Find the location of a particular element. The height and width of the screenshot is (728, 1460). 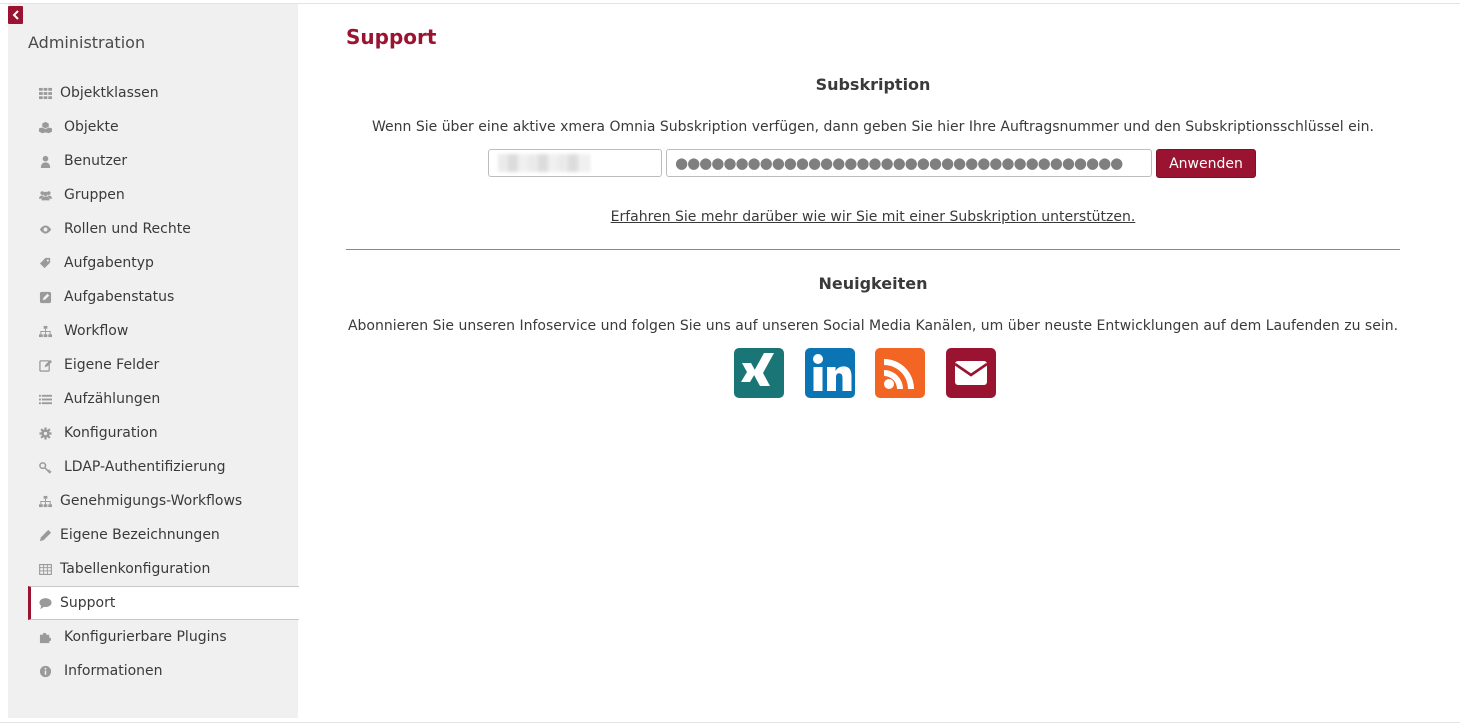

linkedin-link is located at coordinates (830, 373).